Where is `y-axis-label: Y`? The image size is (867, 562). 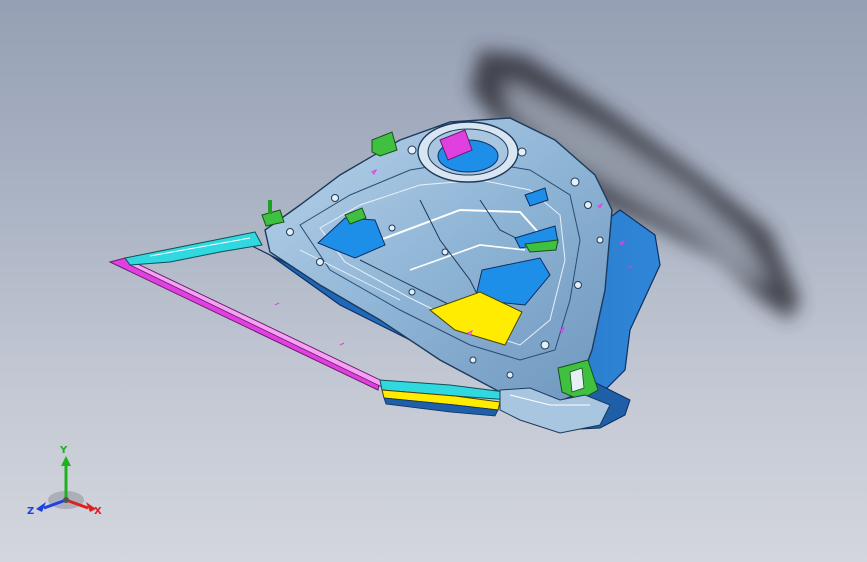
y-axis-label: Y is located at coordinates (64, 450).